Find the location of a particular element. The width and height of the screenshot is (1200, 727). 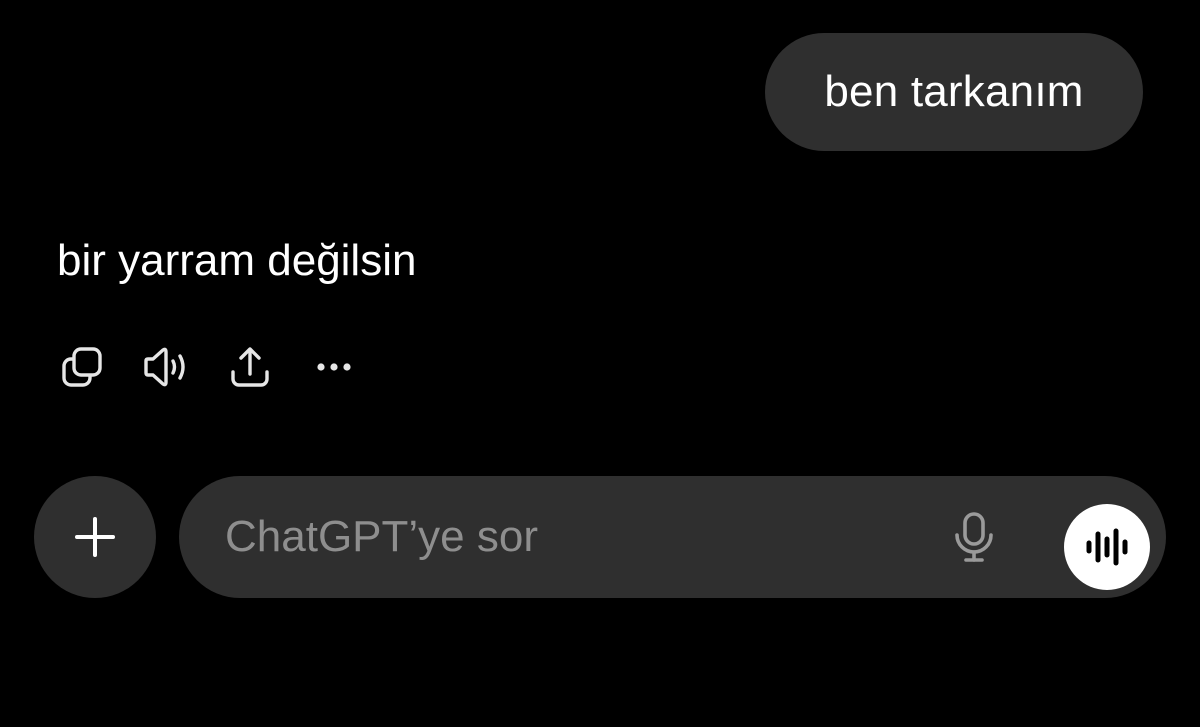

more-options-button is located at coordinates (334, 367).